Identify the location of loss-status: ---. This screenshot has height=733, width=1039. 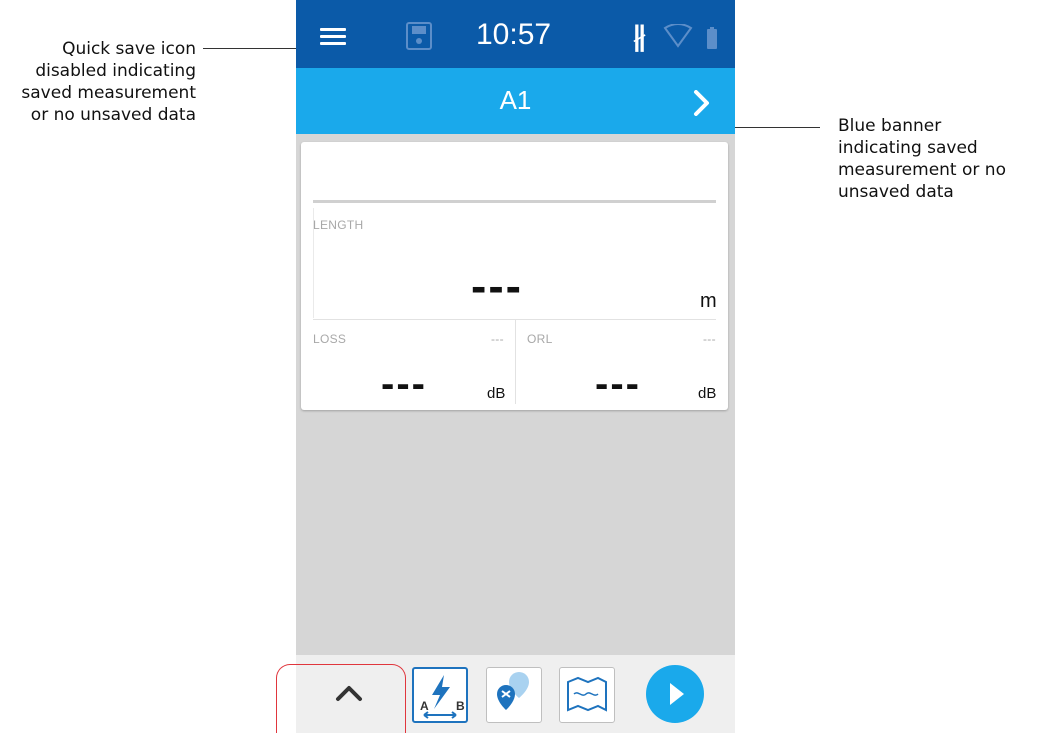
(497, 339).